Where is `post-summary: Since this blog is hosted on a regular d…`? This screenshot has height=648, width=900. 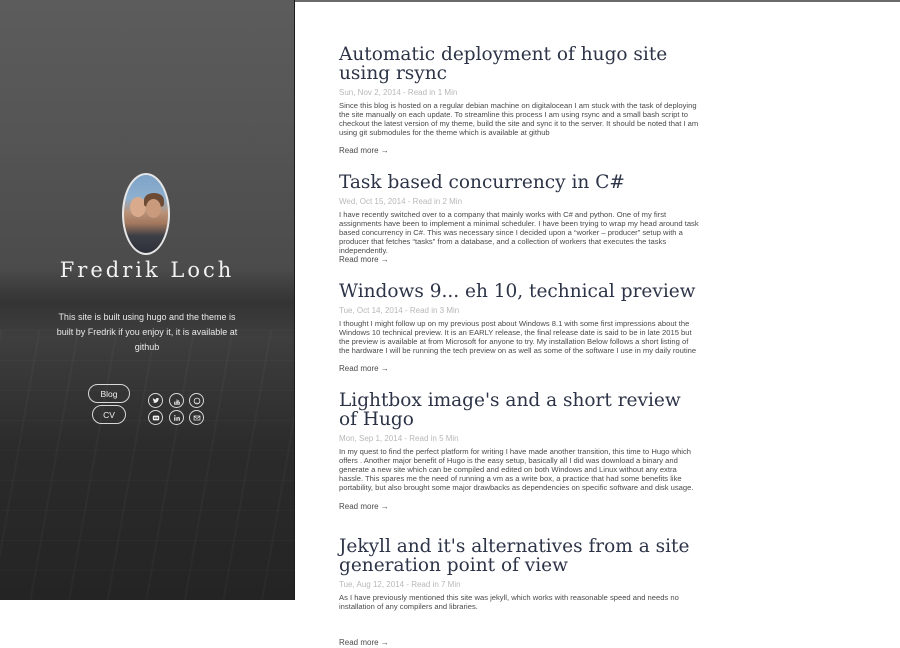
post-summary: Since this blog is hosted on a regular d… is located at coordinates (519, 119).